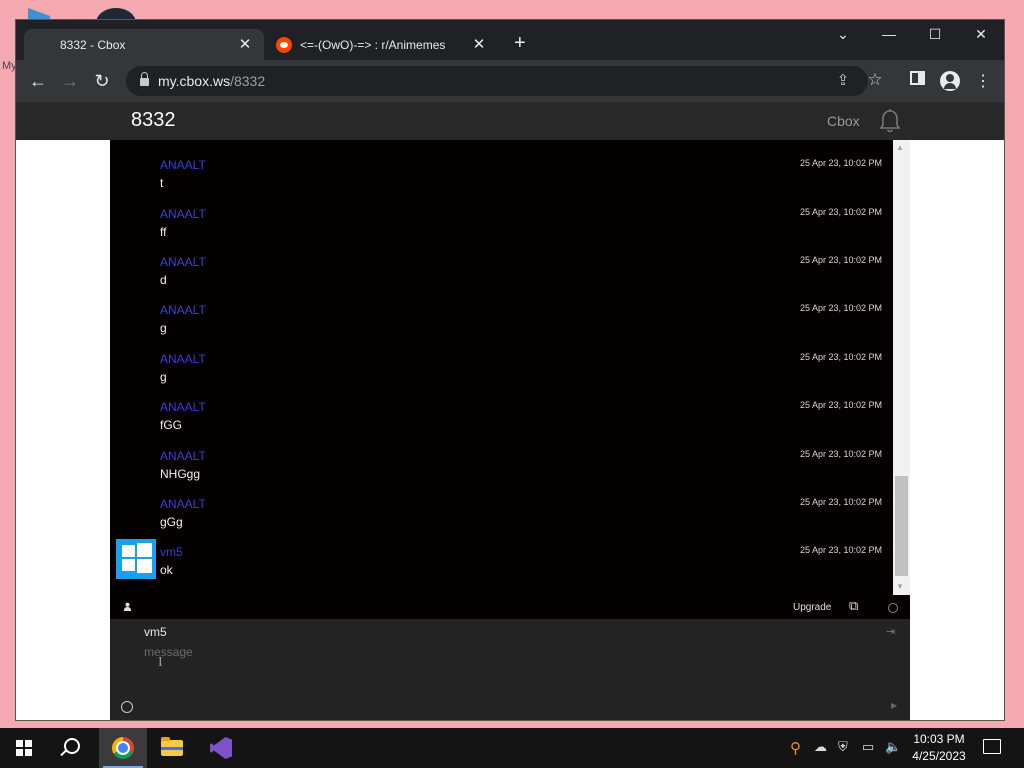 This screenshot has width=1024, height=768. I want to click on message-text: t, so click(162, 183).